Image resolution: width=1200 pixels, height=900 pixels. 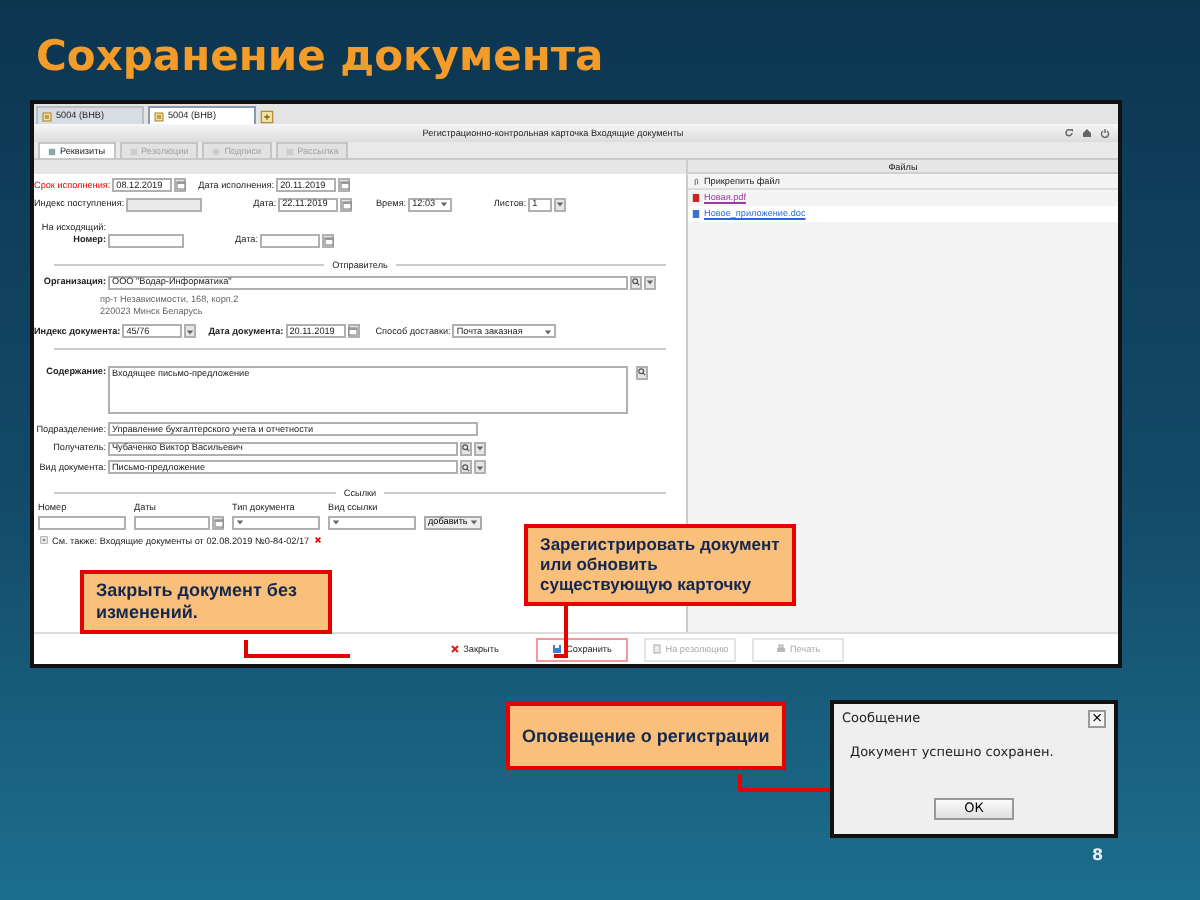 What do you see at coordinates (320, 57) in the screenshot?
I see `slide-title: Сохранение документа` at bounding box center [320, 57].